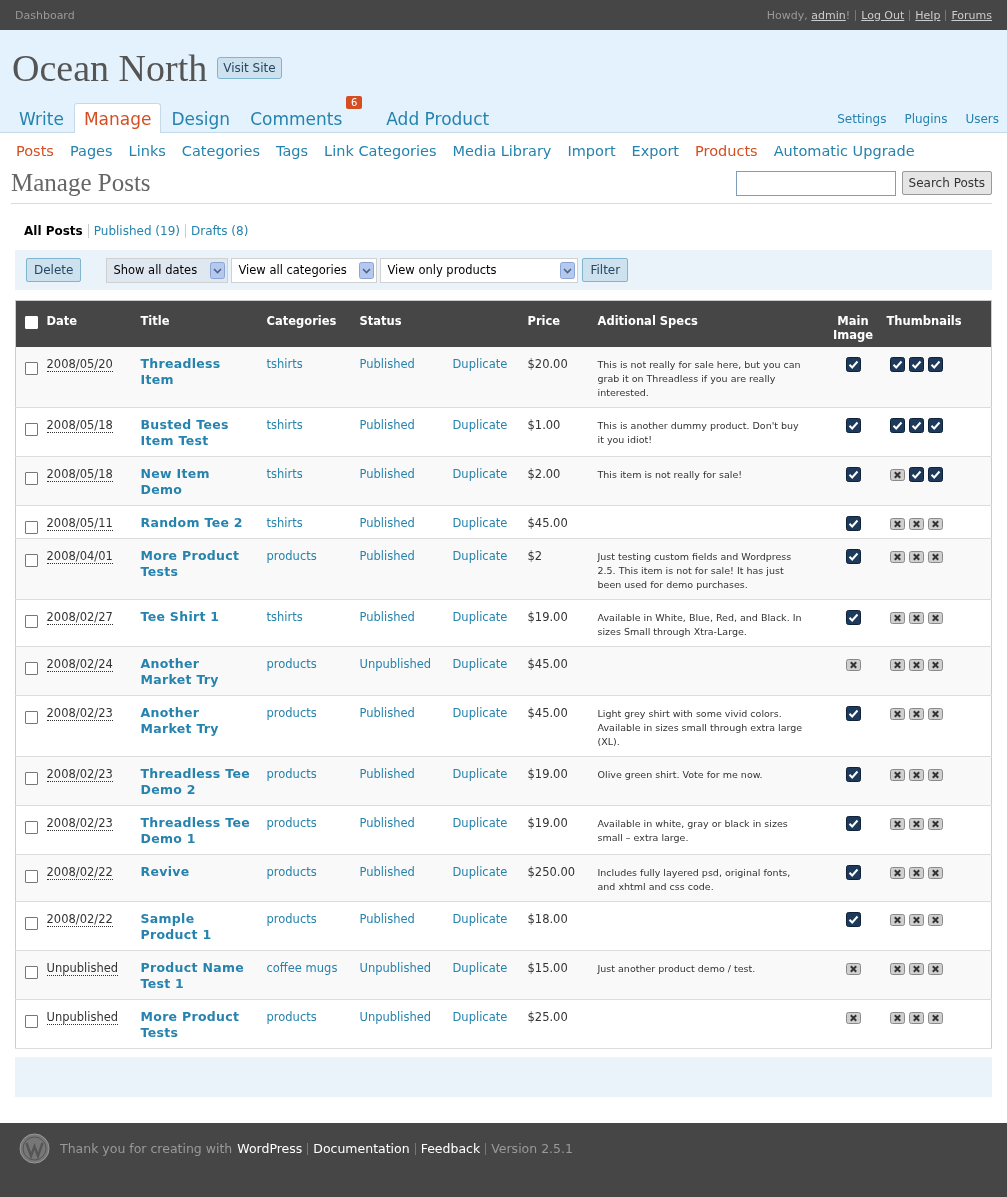 The width and height of the screenshot is (1007, 1197). What do you see at coordinates (201, 118) in the screenshot?
I see `menu-tab: Design` at bounding box center [201, 118].